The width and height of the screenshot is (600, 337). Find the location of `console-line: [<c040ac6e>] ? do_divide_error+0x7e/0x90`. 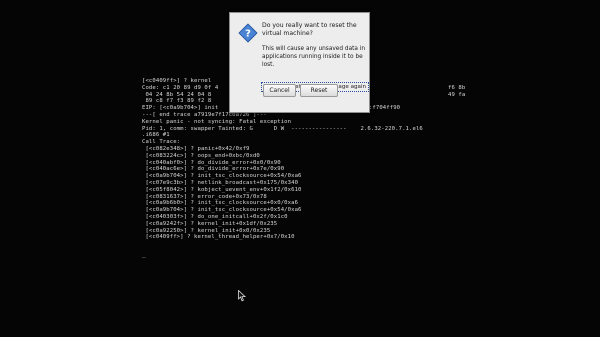

console-line: [<c040ac6e>] ? do_divide_error+0x7e/0x90 is located at coordinates (213, 169).